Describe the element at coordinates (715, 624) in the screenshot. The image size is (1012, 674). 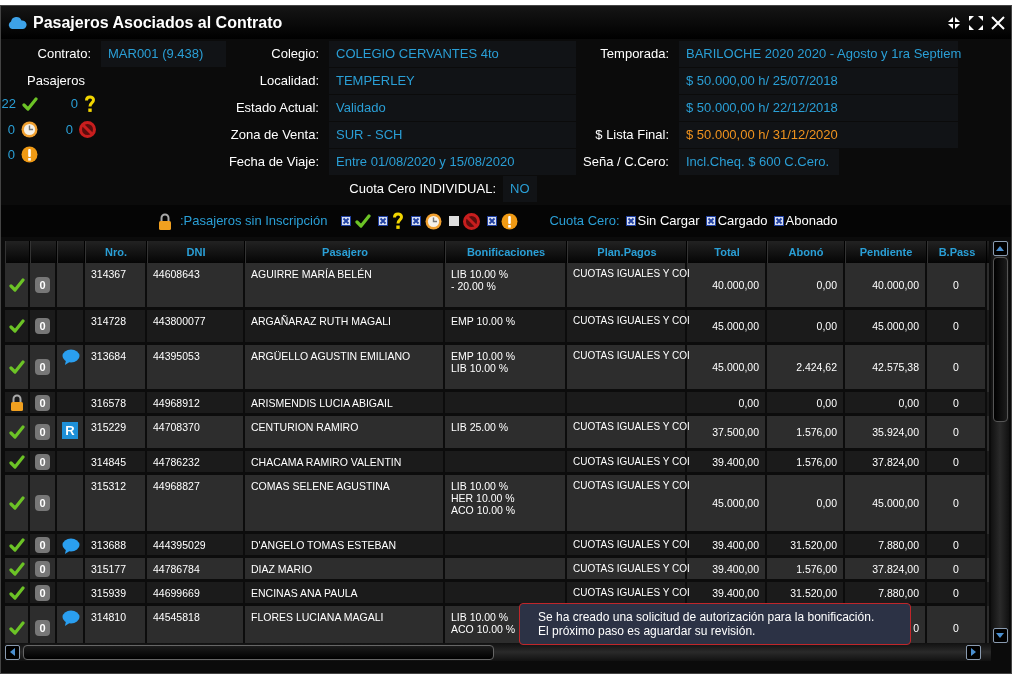
I see `notification-message: Se ha creado una solicitud de autorización para la bonificación. El próximo paso es aguardar su revisión.` at that location.